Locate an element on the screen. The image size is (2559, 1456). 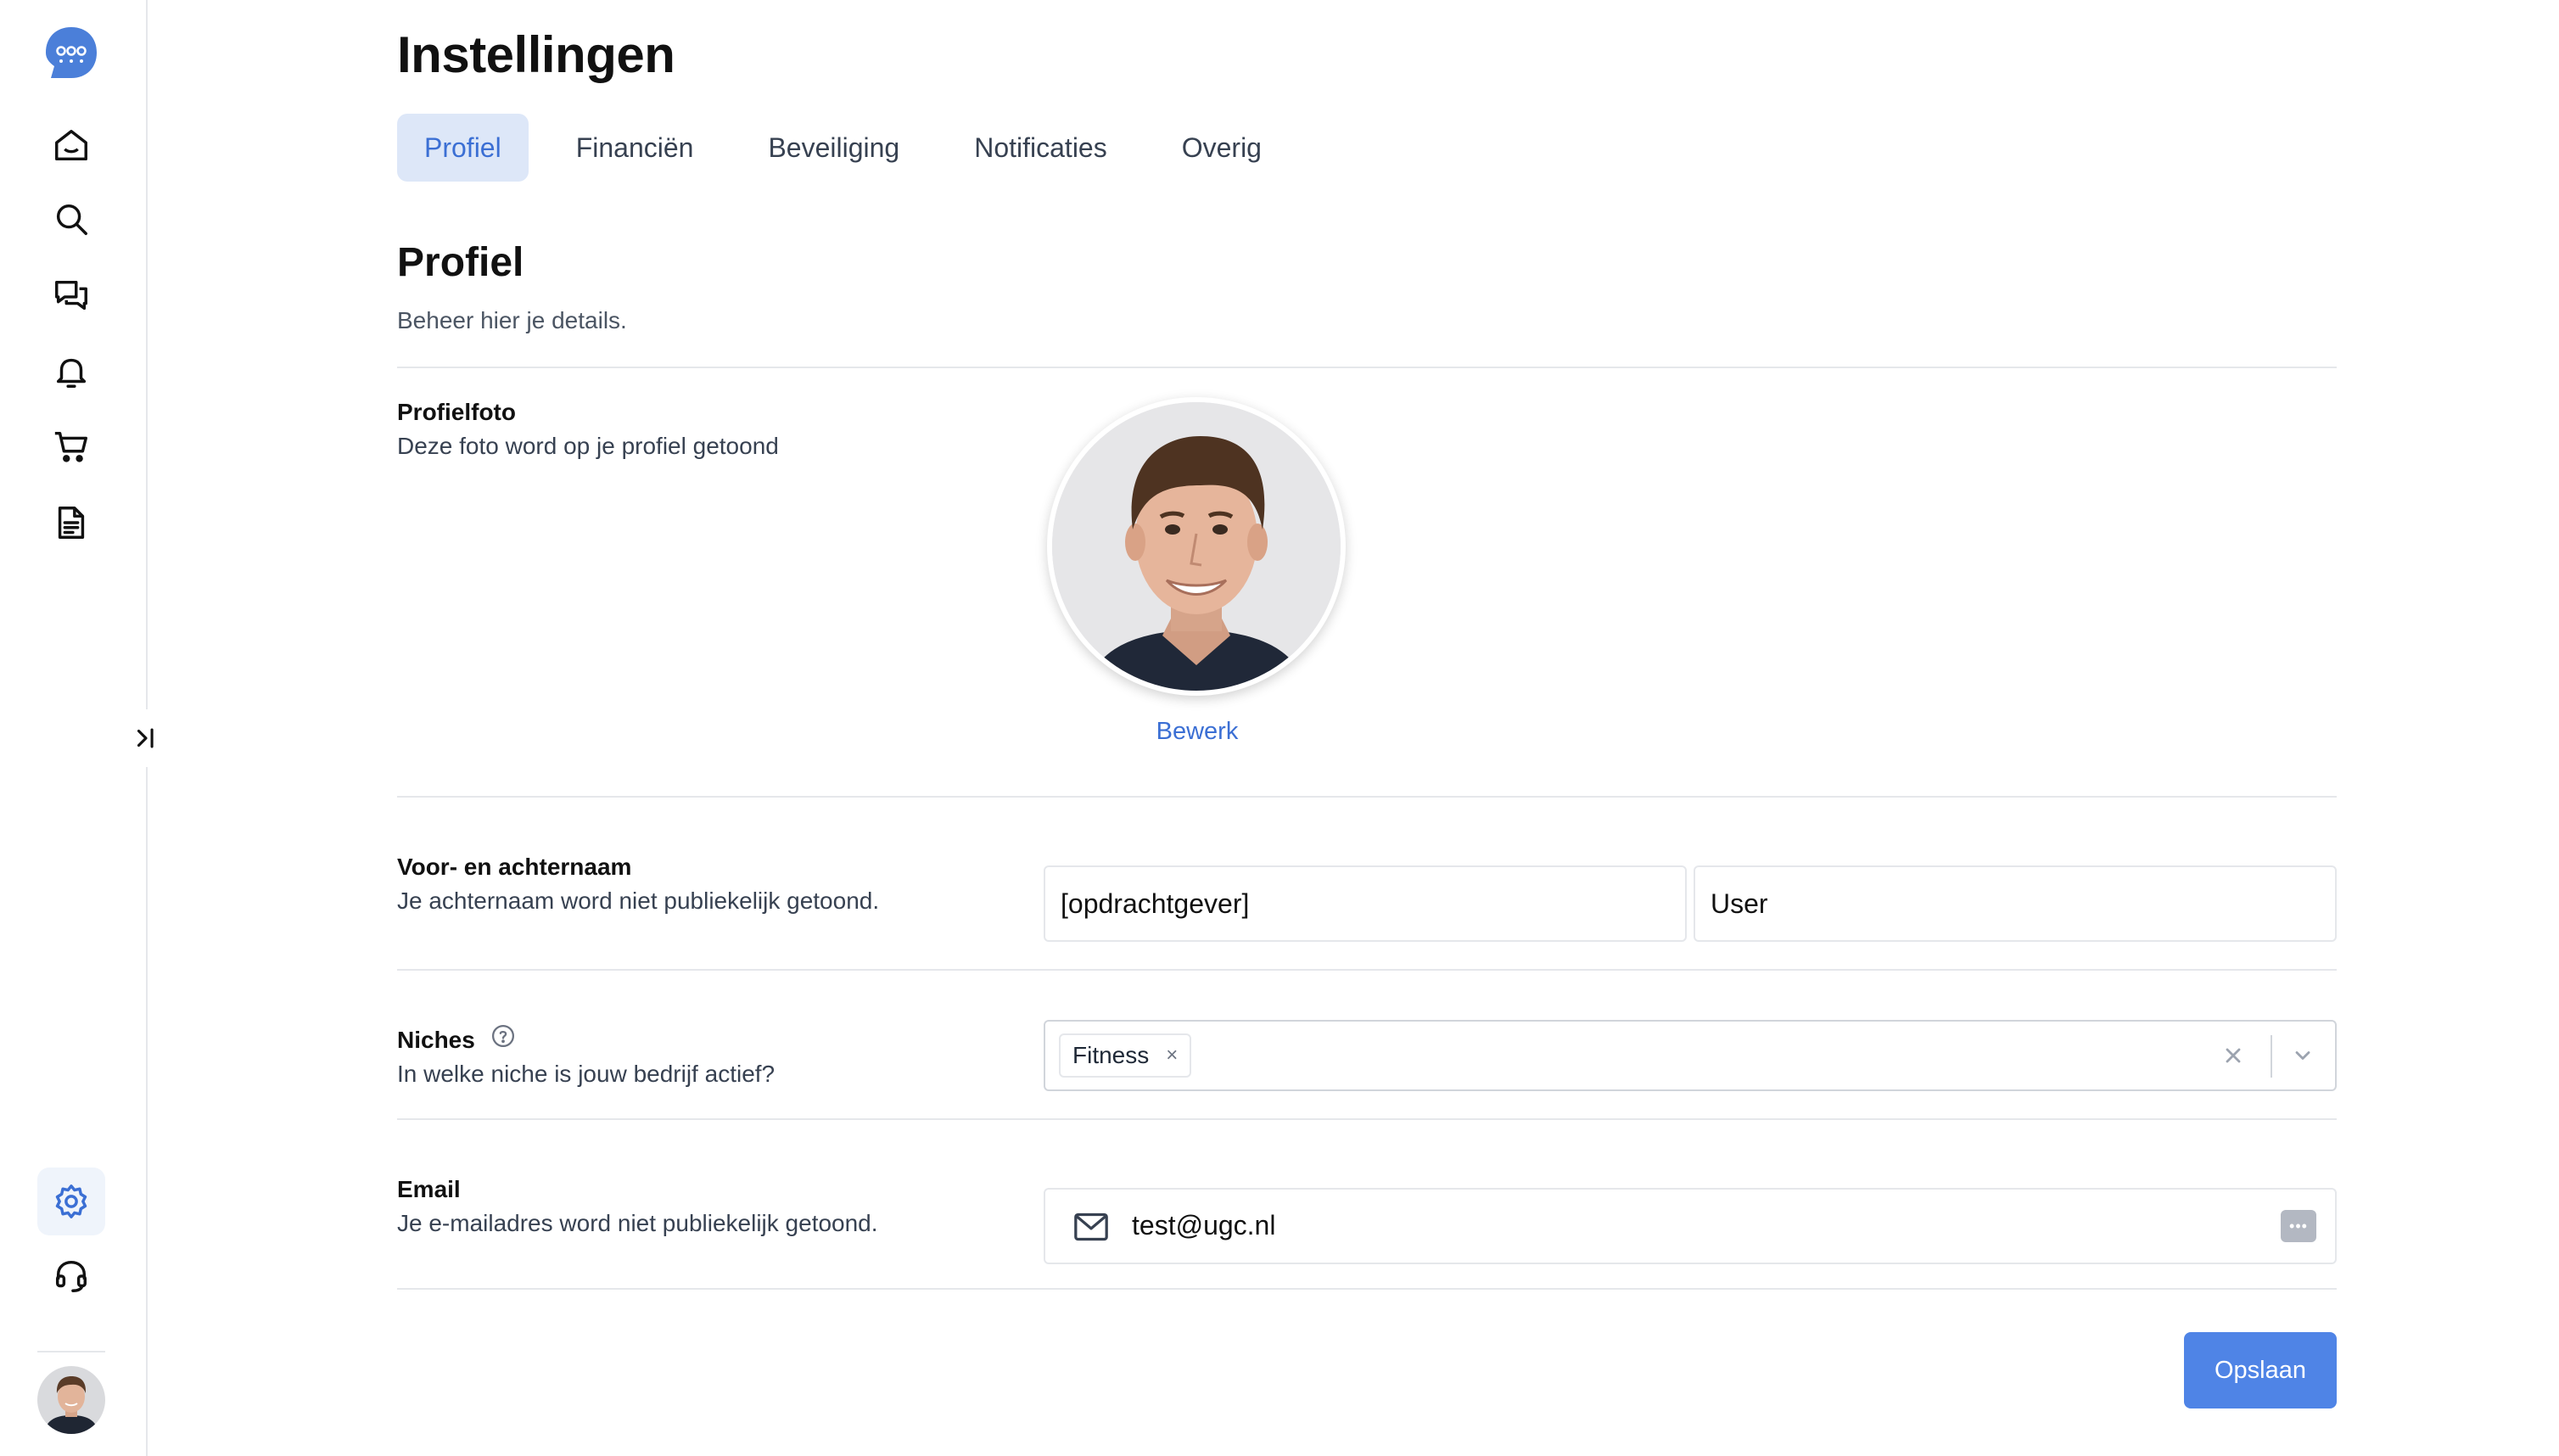
edit-photo-link: Bewerk is located at coordinates (1197, 732).